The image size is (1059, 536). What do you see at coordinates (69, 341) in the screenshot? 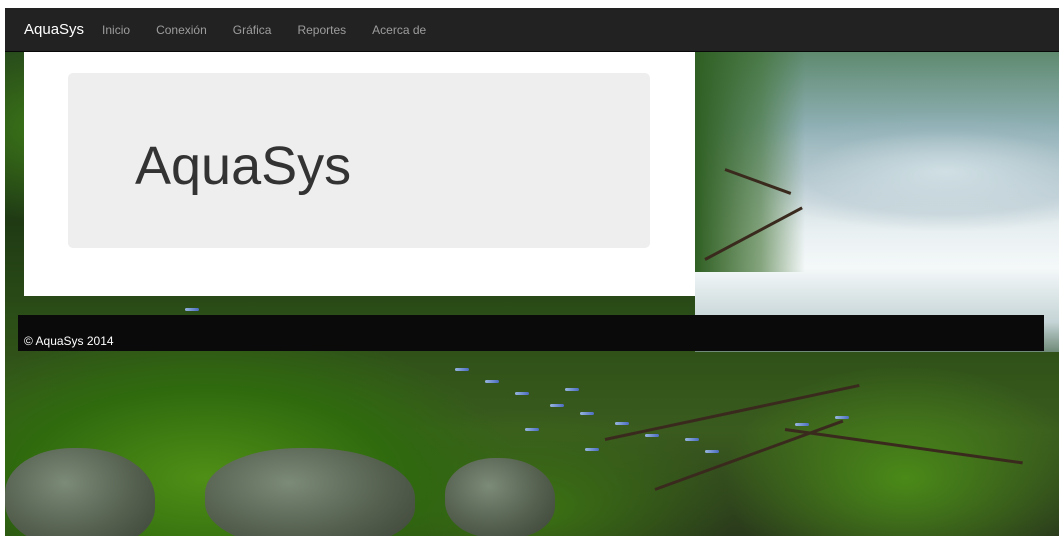
I see `footer-copyright: © AquaSys 2014` at bounding box center [69, 341].